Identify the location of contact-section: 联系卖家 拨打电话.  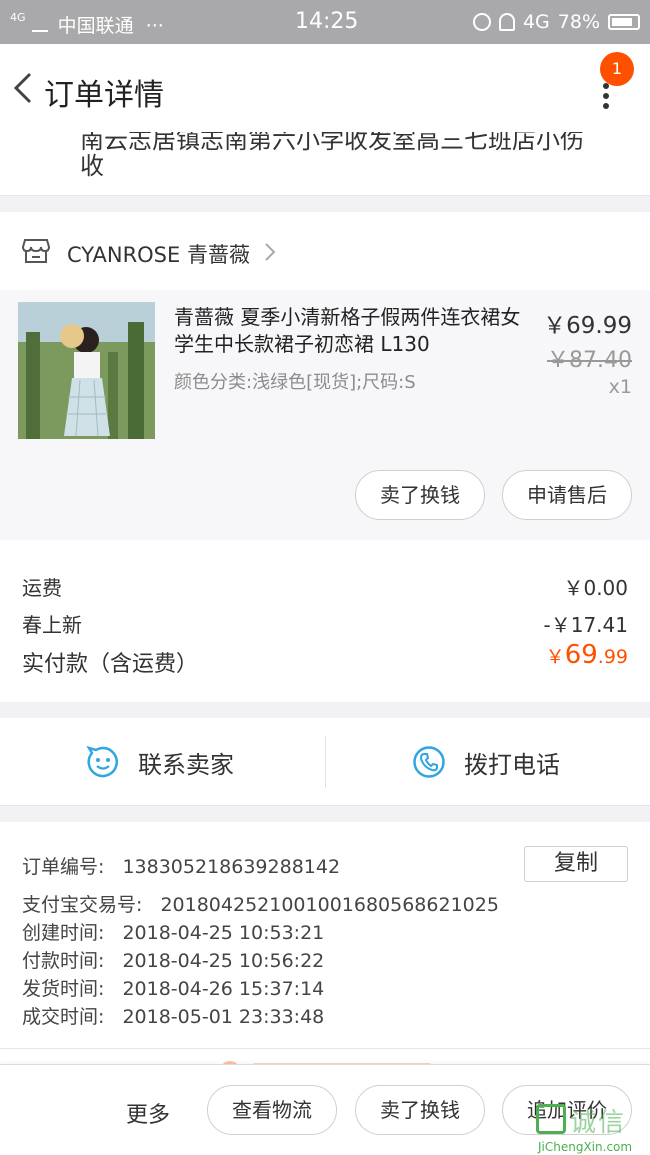
(325, 762).